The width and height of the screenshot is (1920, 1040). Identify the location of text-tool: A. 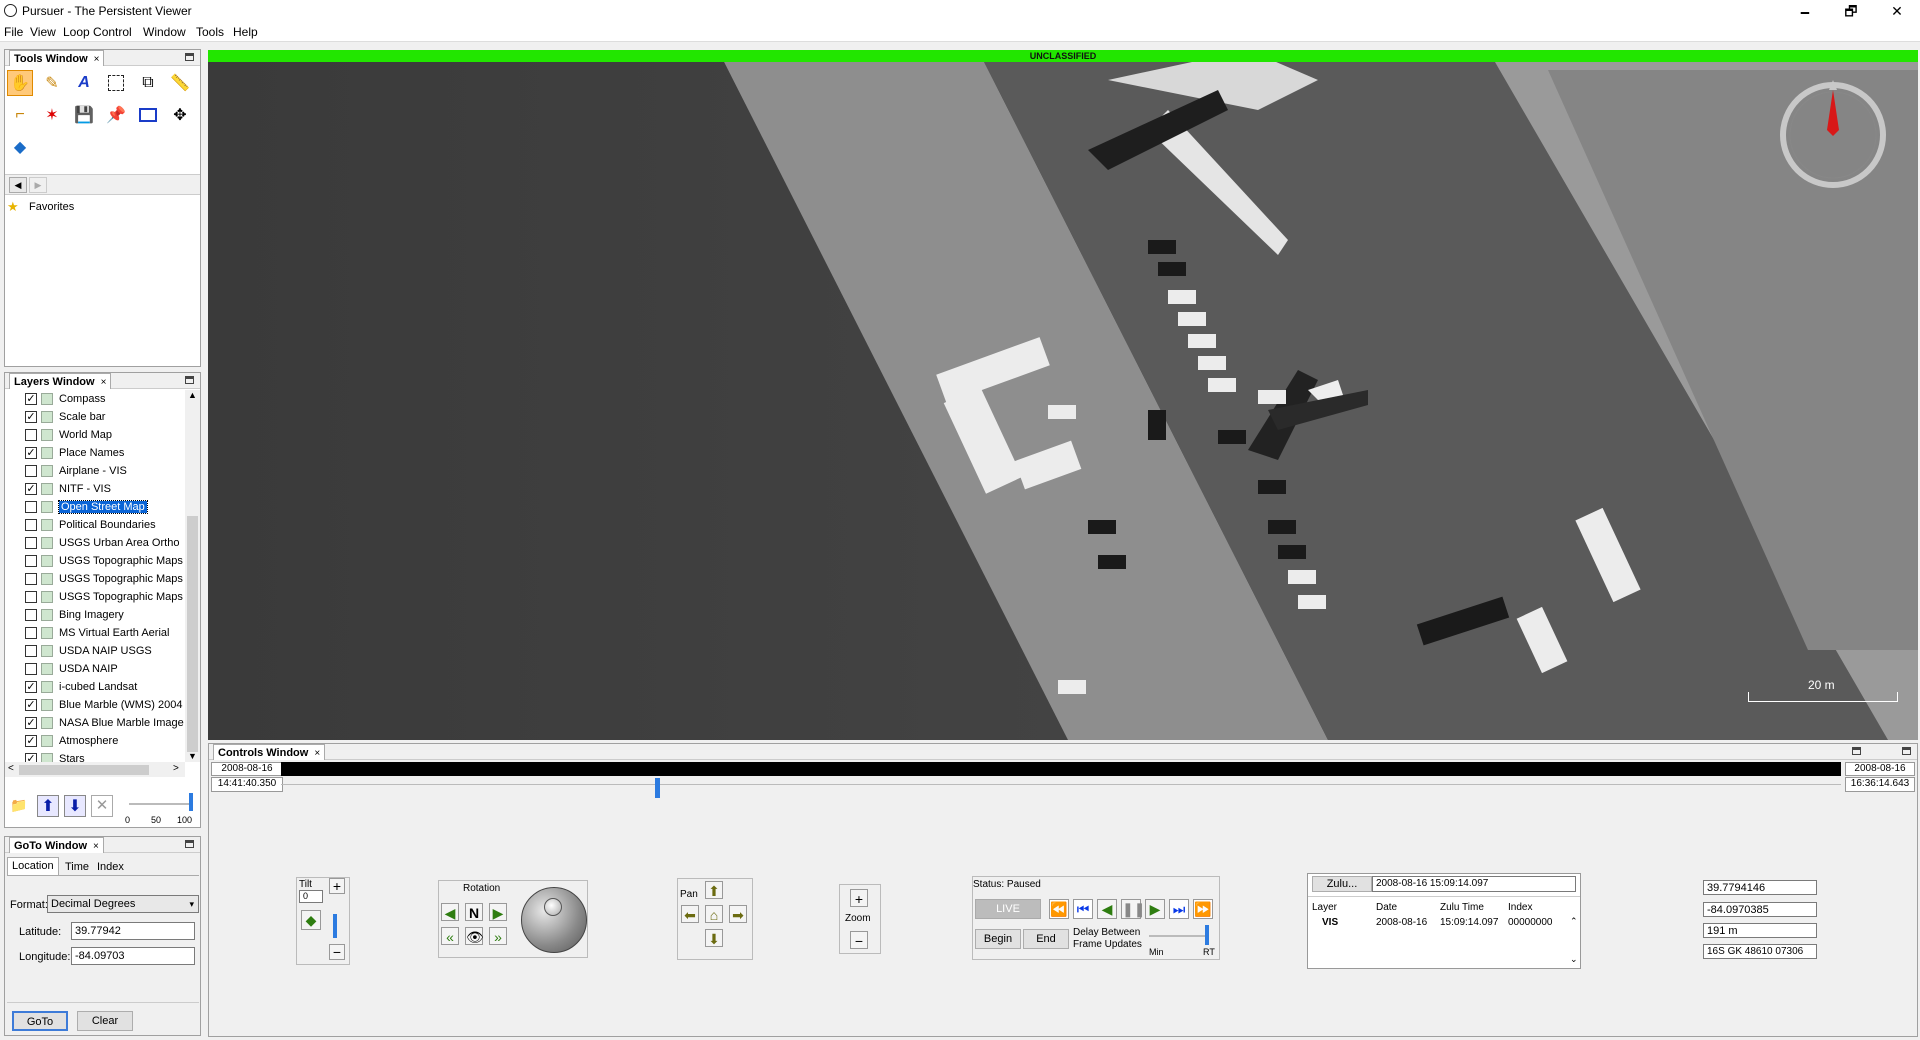
(84, 83).